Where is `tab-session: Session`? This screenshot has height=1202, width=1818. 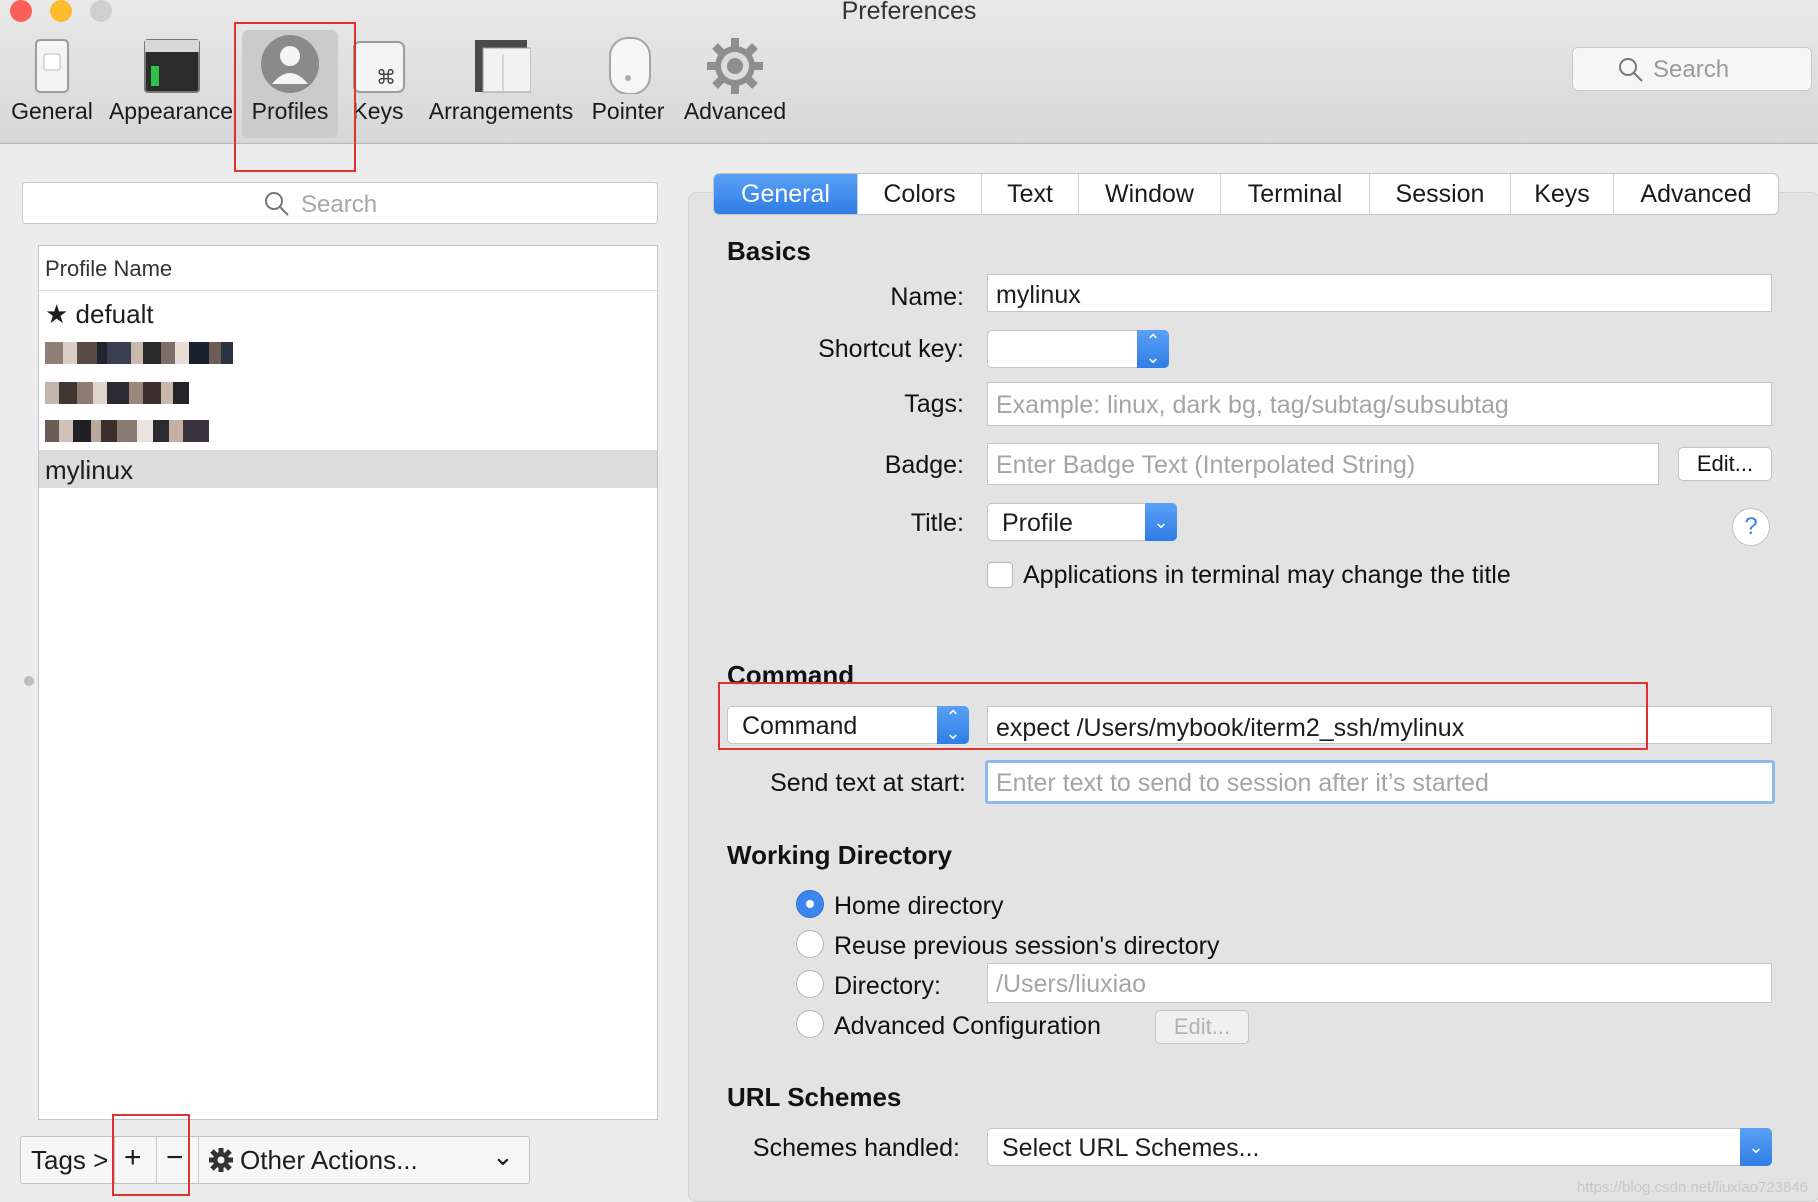
tab-session: Session is located at coordinates (1440, 194).